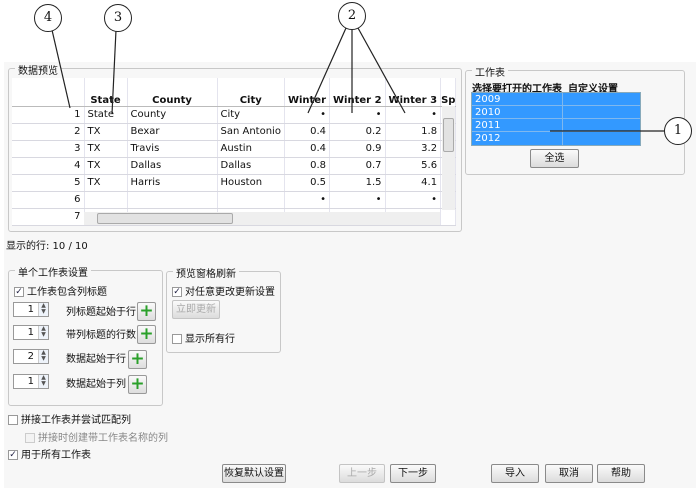 The height and width of the screenshot is (492, 700). What do you see at coordinates (118, 18) in the screenshot?
I see `callout-3: 3` at bounding box center [118, 18].